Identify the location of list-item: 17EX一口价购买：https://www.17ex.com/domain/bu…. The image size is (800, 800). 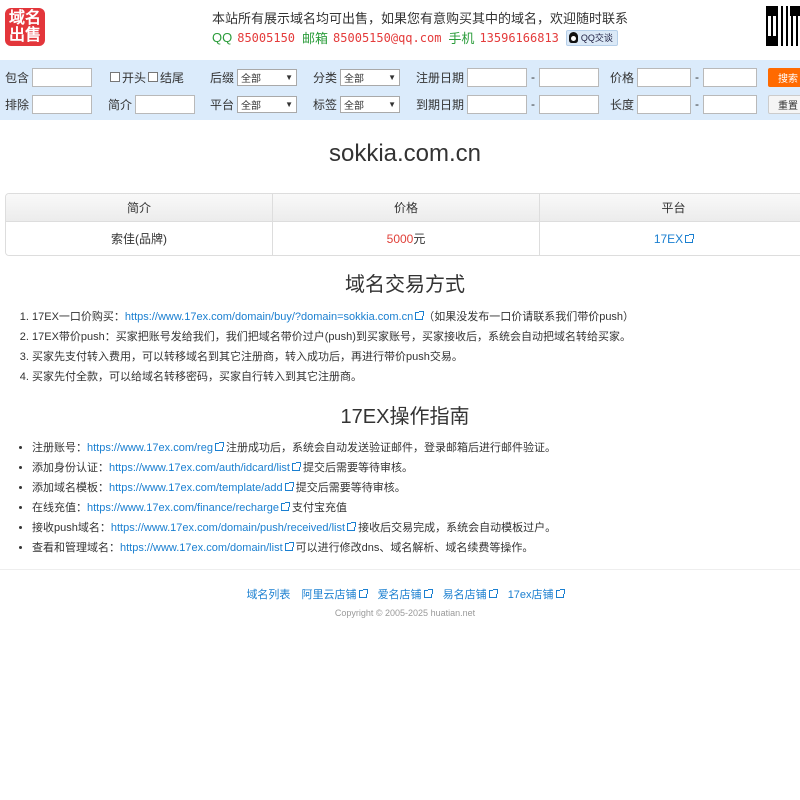
(333, 317).